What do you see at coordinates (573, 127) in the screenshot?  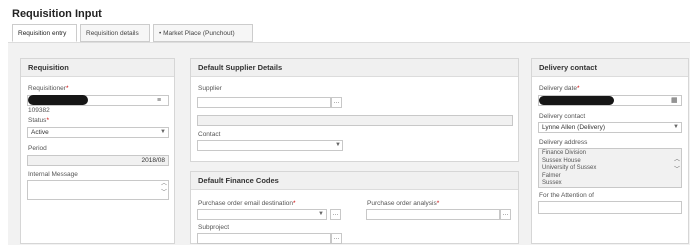 I see `delivery-contact-value: Lynne Allen (Delivery)` at bounding box center [573, 127].